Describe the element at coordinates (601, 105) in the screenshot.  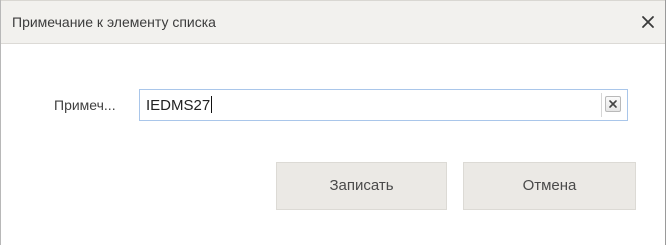
I see `field-separator` at that location.